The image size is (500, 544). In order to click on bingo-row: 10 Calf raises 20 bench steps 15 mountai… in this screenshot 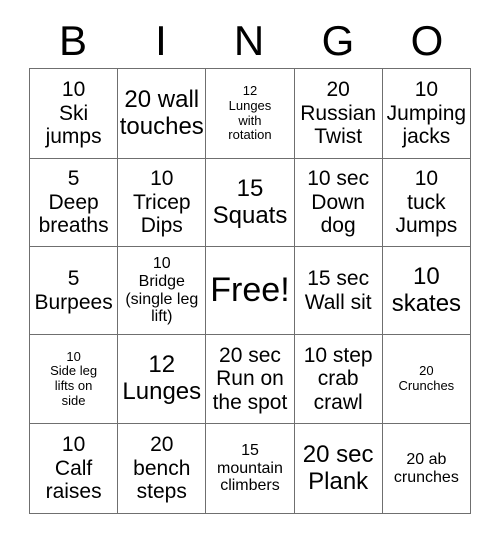, I will do `click(250, 468)`.